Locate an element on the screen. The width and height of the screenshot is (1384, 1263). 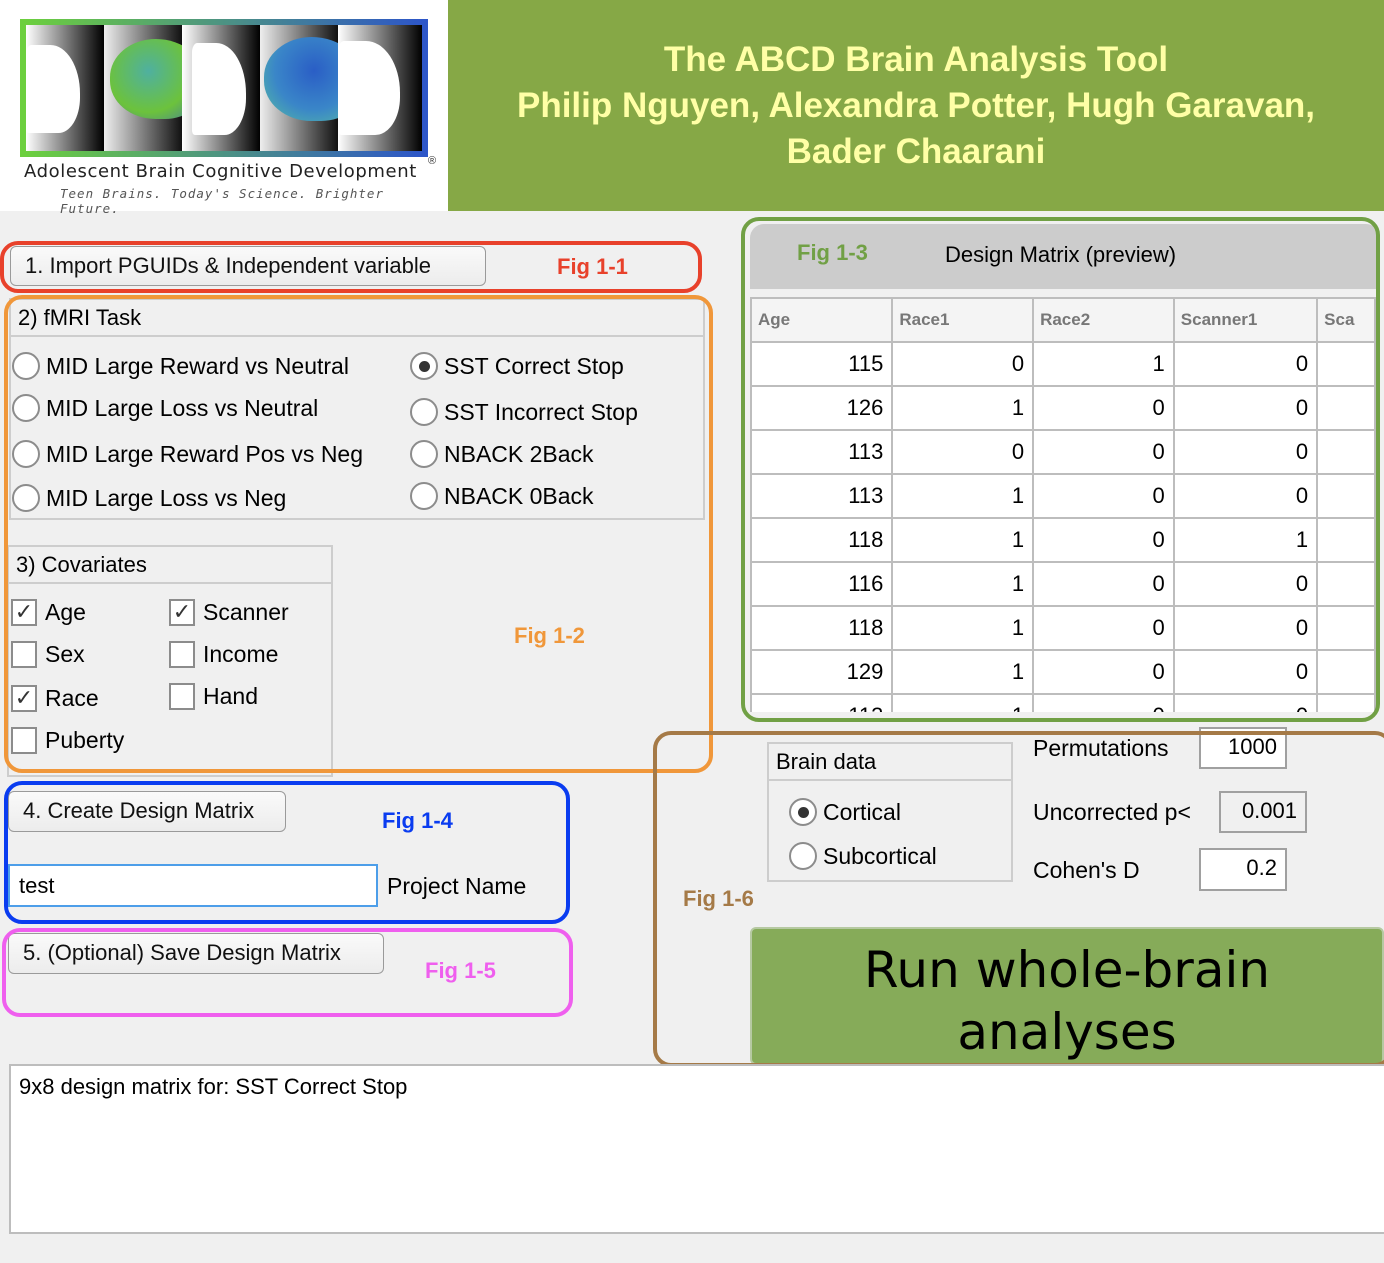
radio-label: SST Incorrect Stop is located at coordinates (541, 412).